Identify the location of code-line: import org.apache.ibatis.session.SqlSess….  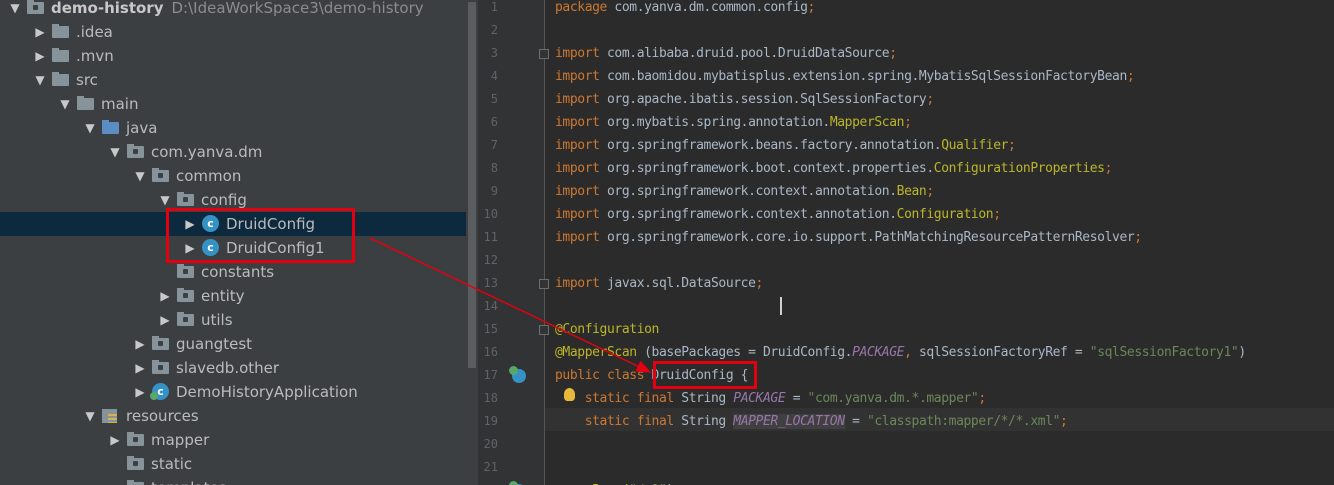
(744, 99).